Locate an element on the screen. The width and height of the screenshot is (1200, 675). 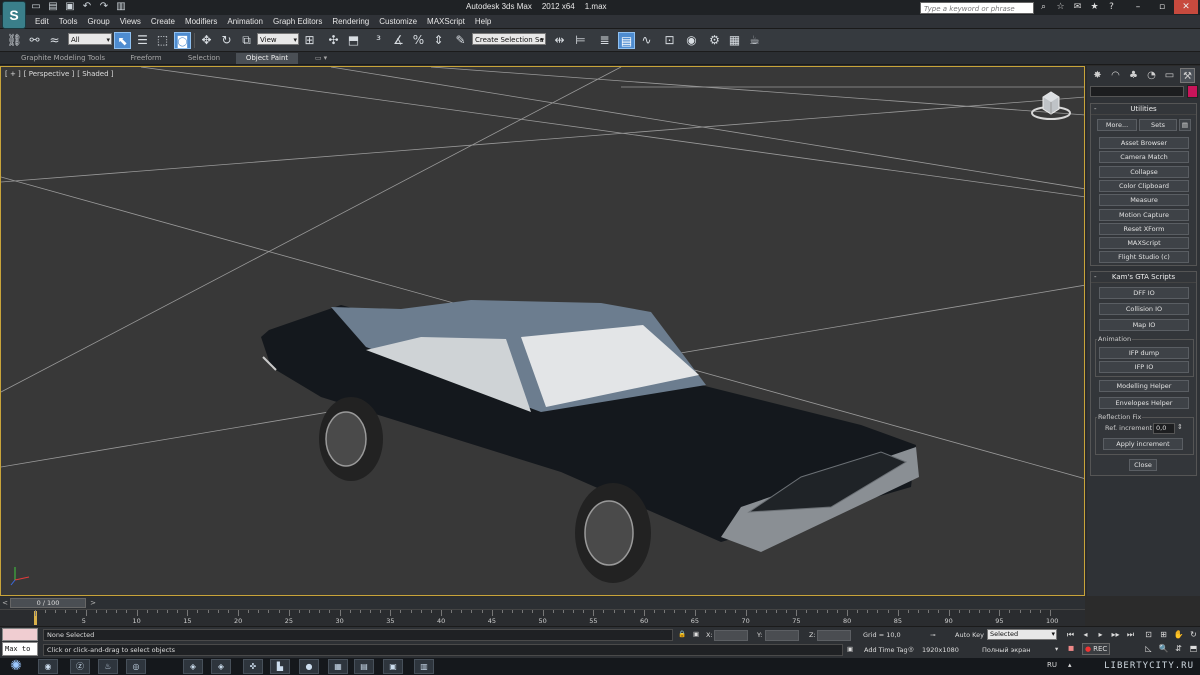
y-coordinate-field is located at coordinates (782, 635).